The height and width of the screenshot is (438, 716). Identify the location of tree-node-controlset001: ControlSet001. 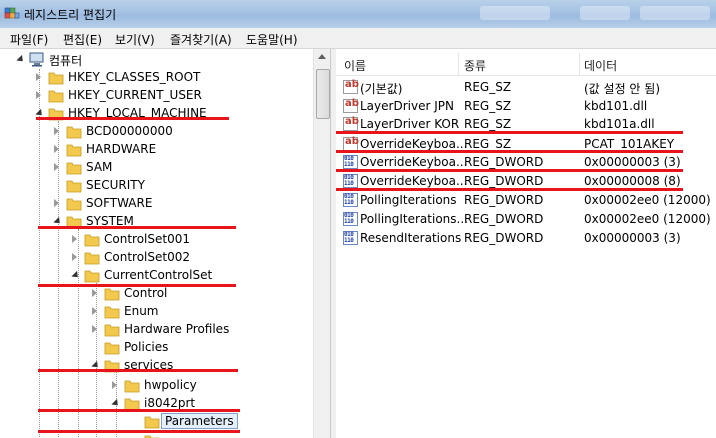
(172, 240).